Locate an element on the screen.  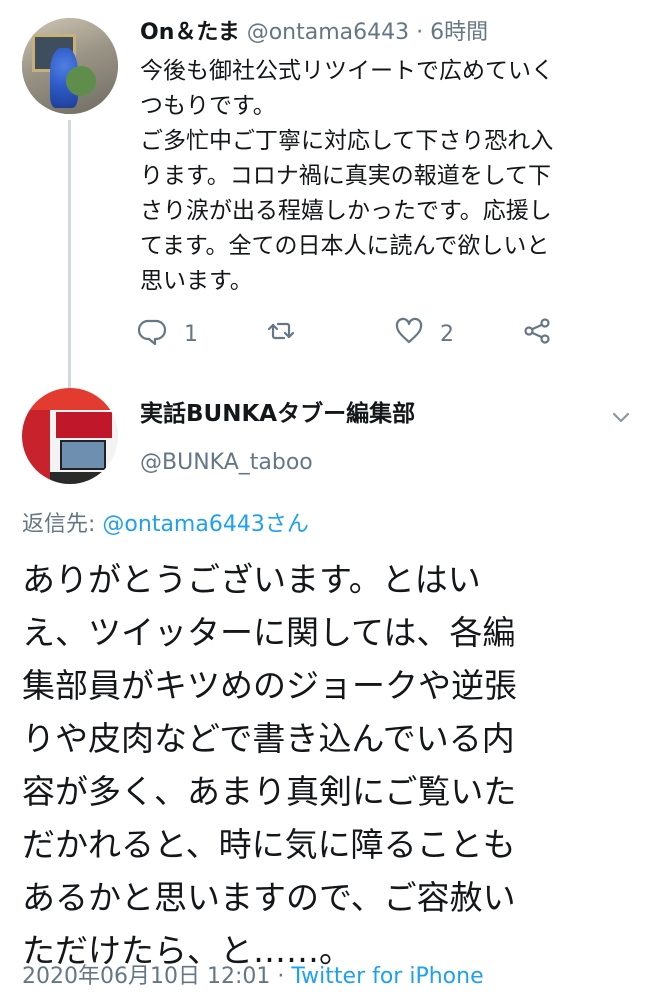
tweet-text-line: さり涙が出る程嬉しかったです。応援し is located at coordinates (346, 211).